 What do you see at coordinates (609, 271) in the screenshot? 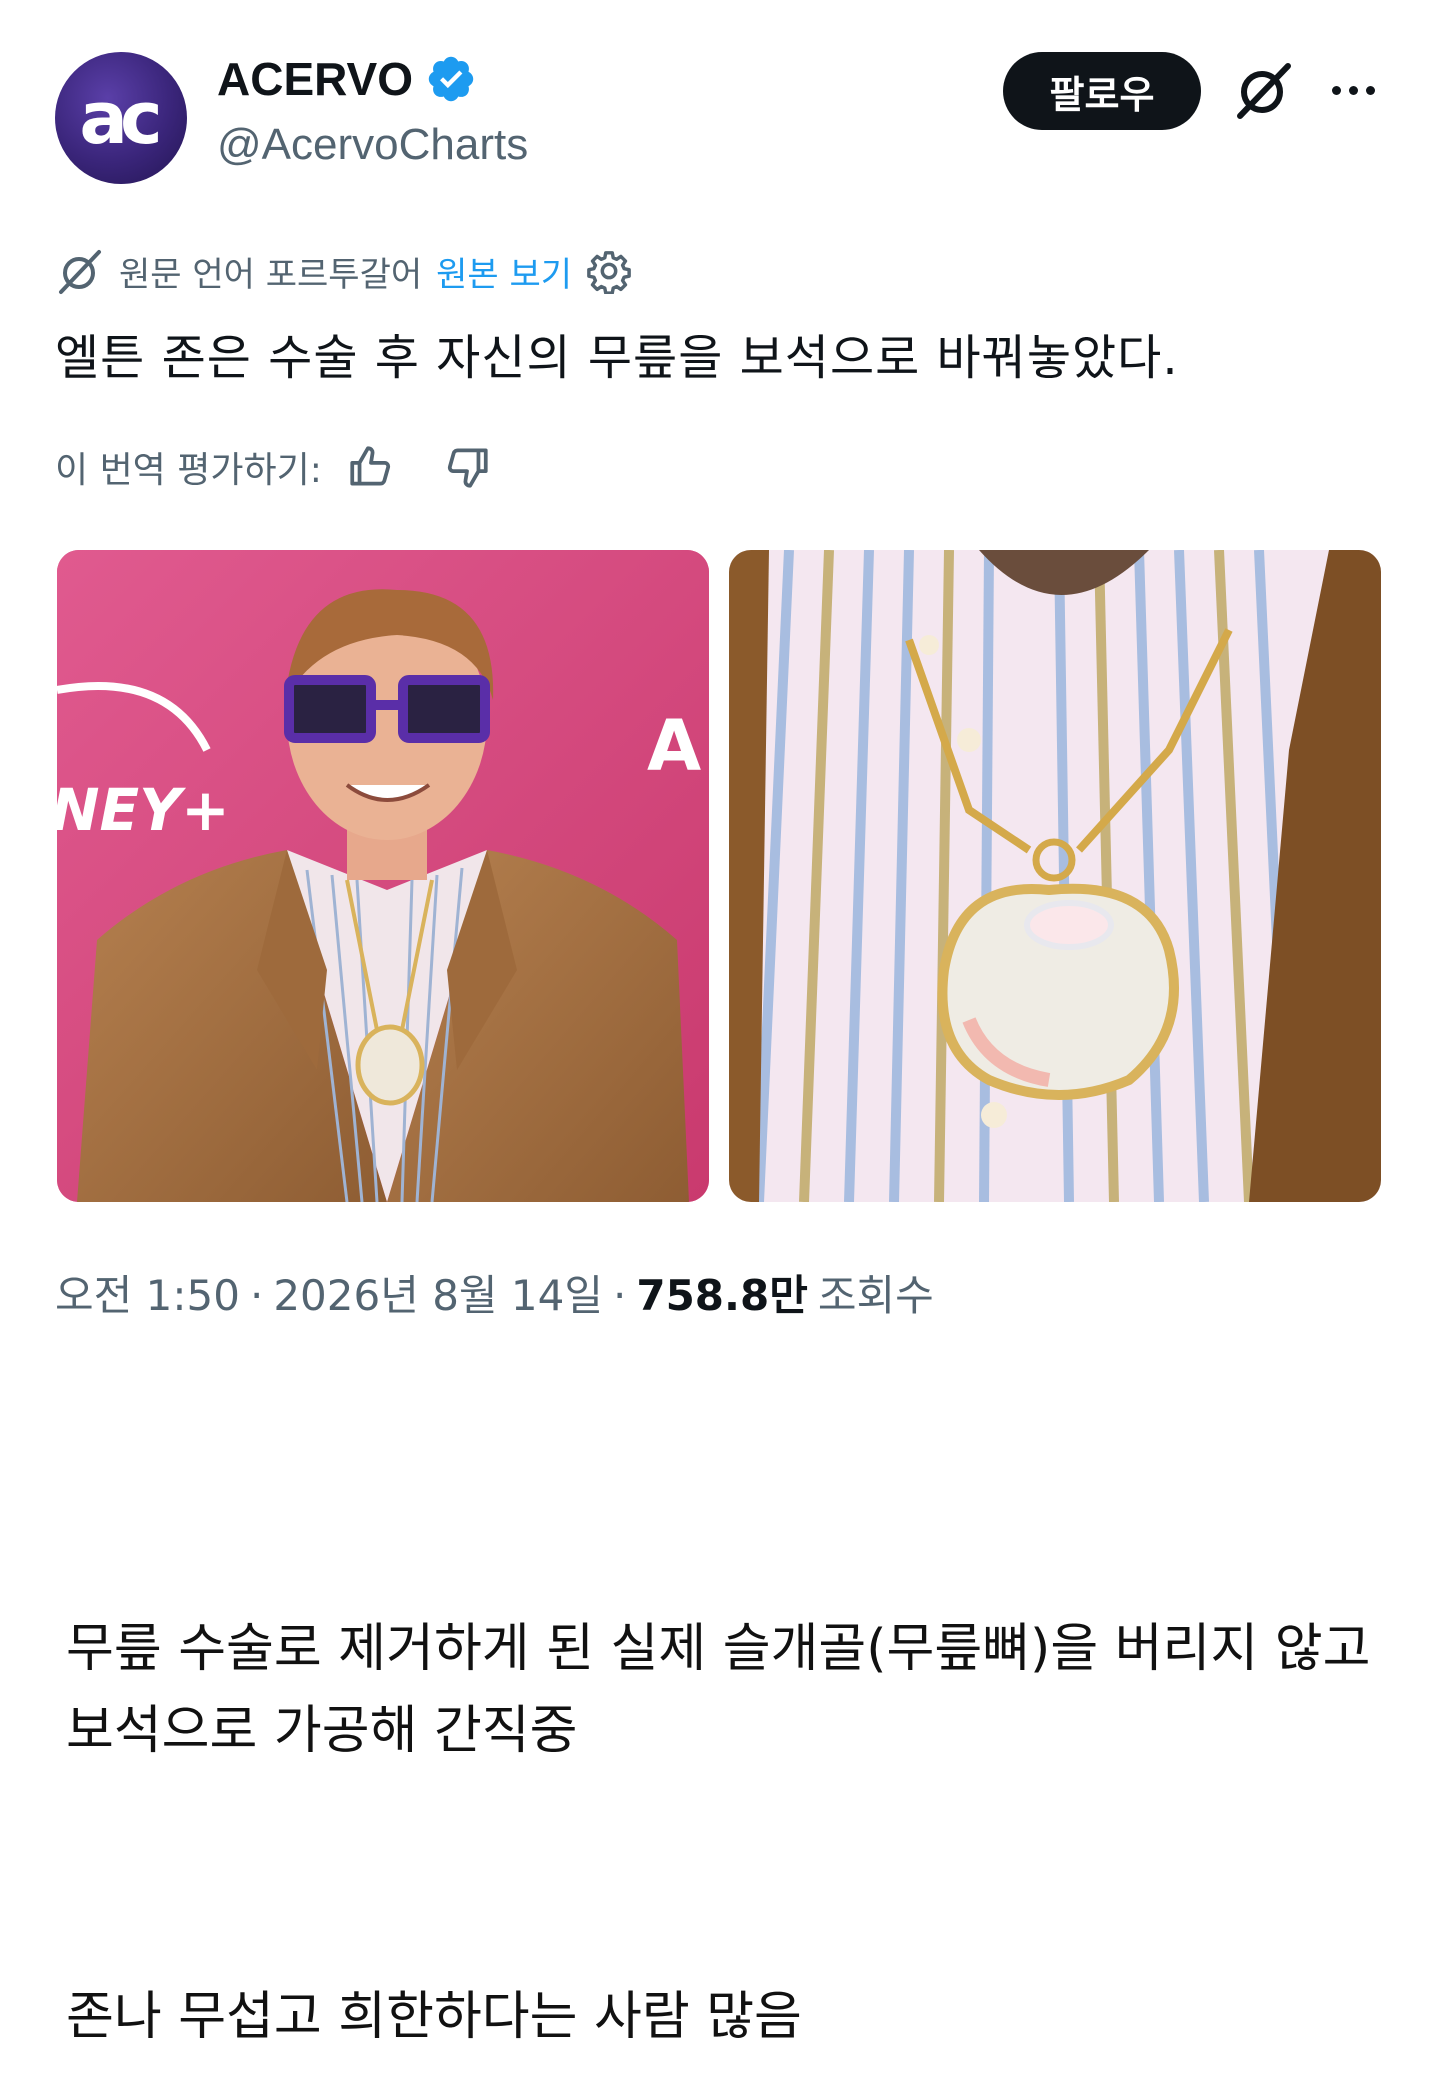
I see `gear-icon` at bounding box center [609, 271].